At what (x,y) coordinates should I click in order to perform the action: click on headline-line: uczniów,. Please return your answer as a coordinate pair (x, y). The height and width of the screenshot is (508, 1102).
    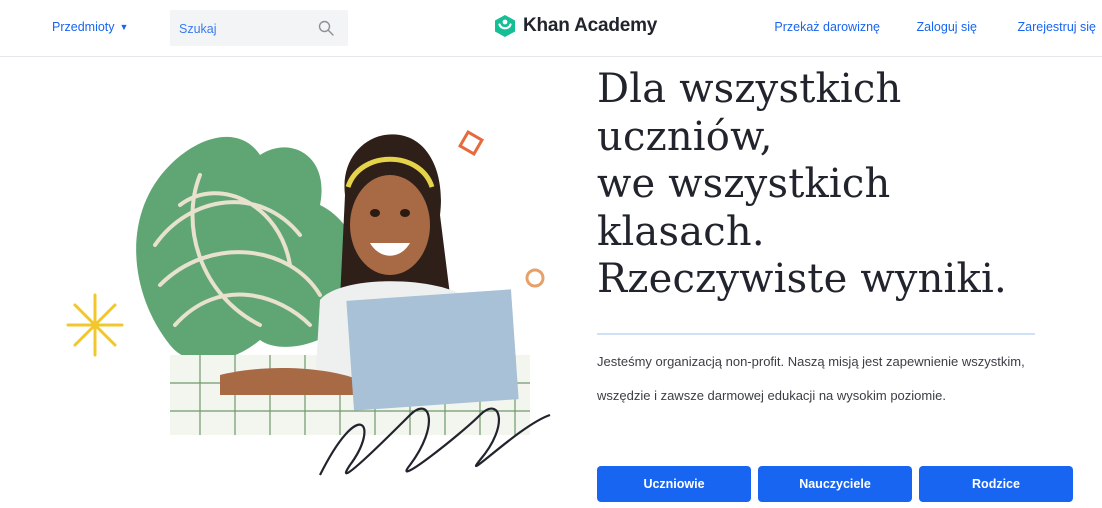
    Looking at the image, I should click on (685, 136).